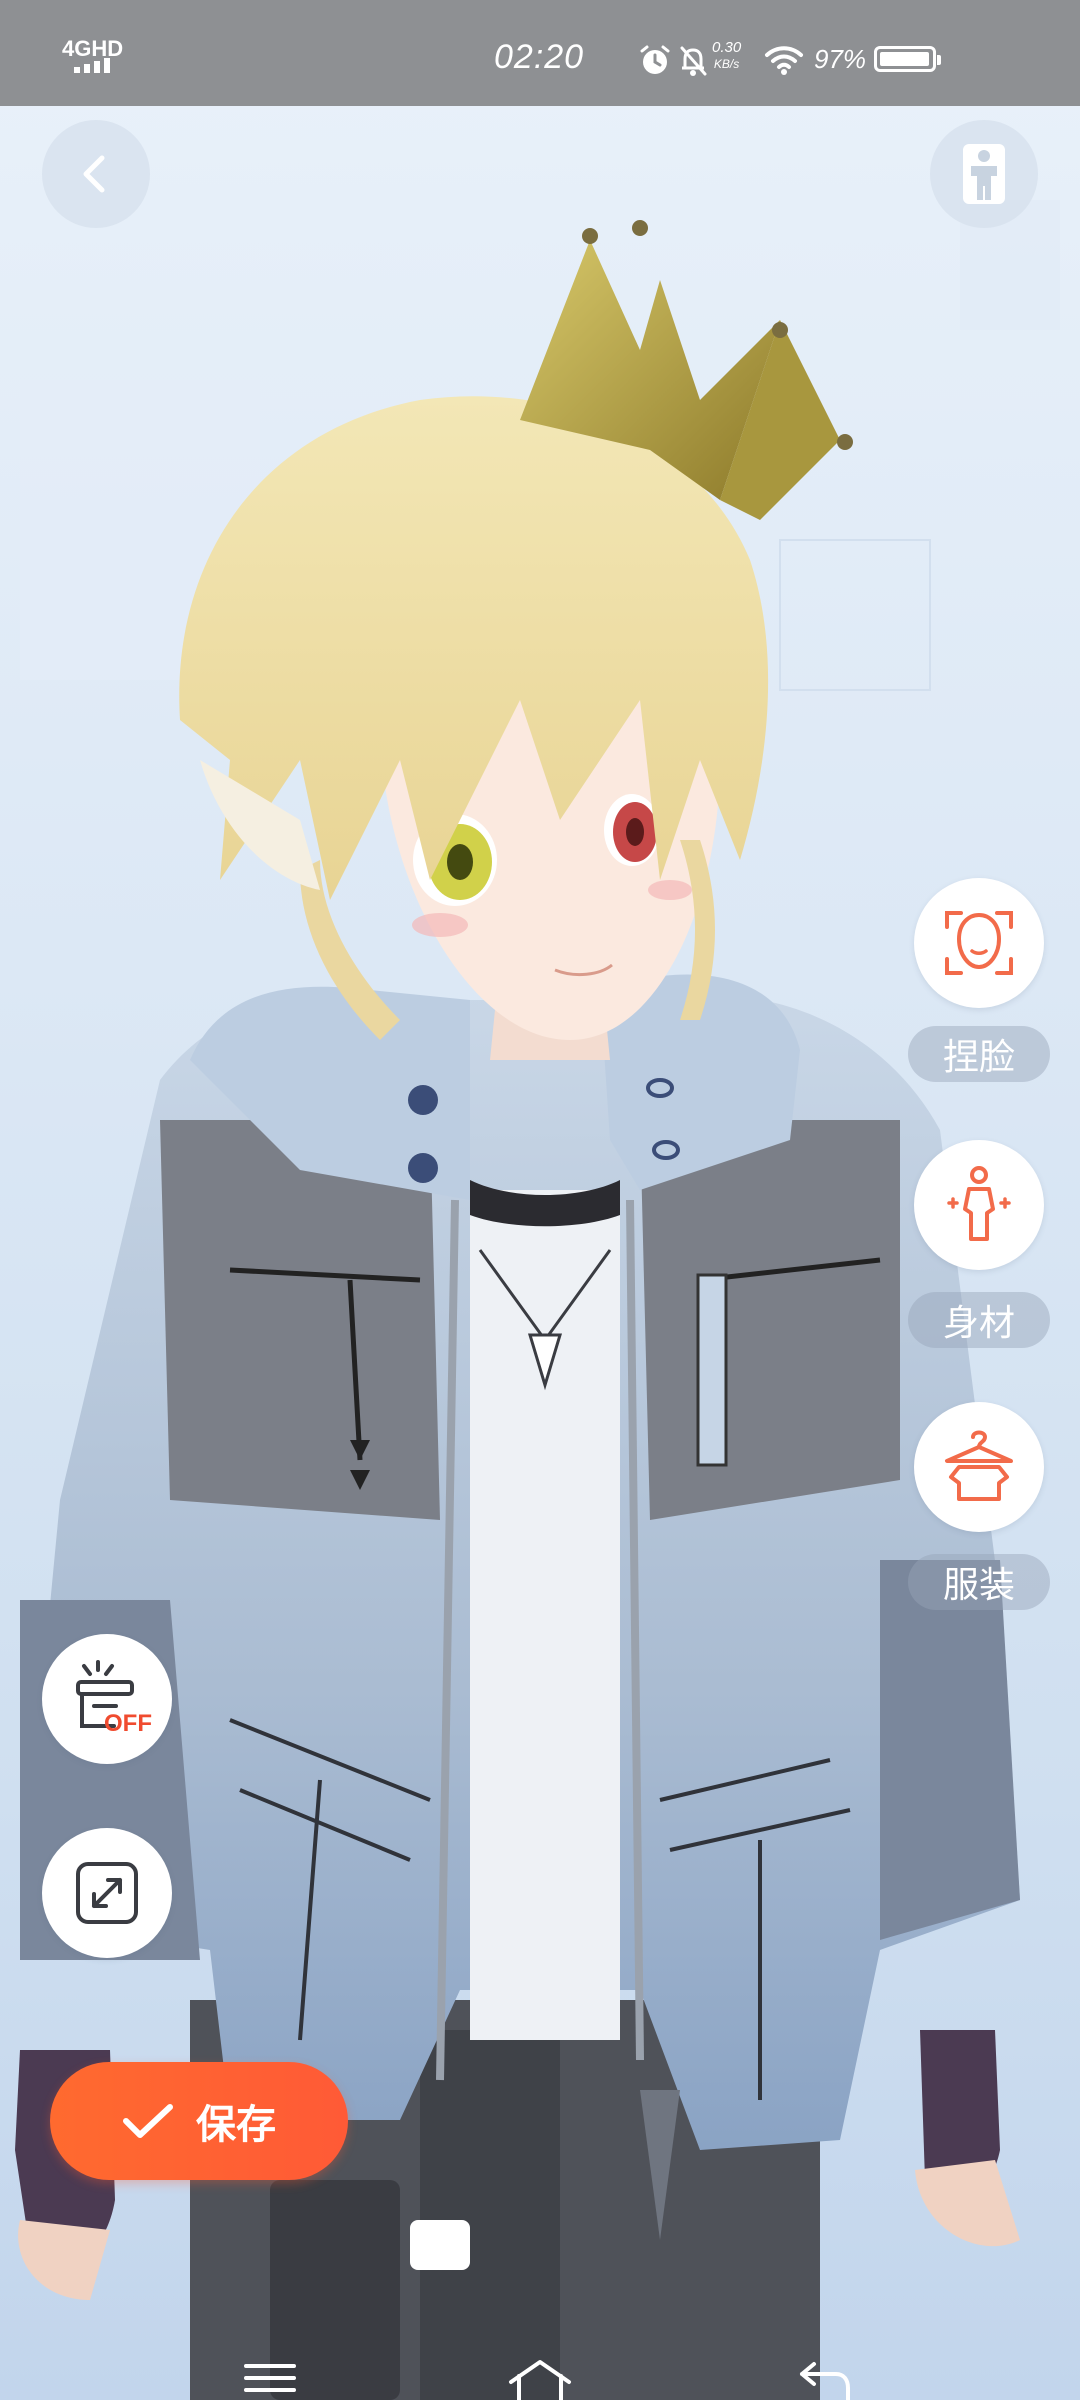 The height and width of the screenshot is (2400, 1080). What do you see at coordinates (148, 2121) in the screenshot?
I see `check-icon` at bounding box center [148, 2121].